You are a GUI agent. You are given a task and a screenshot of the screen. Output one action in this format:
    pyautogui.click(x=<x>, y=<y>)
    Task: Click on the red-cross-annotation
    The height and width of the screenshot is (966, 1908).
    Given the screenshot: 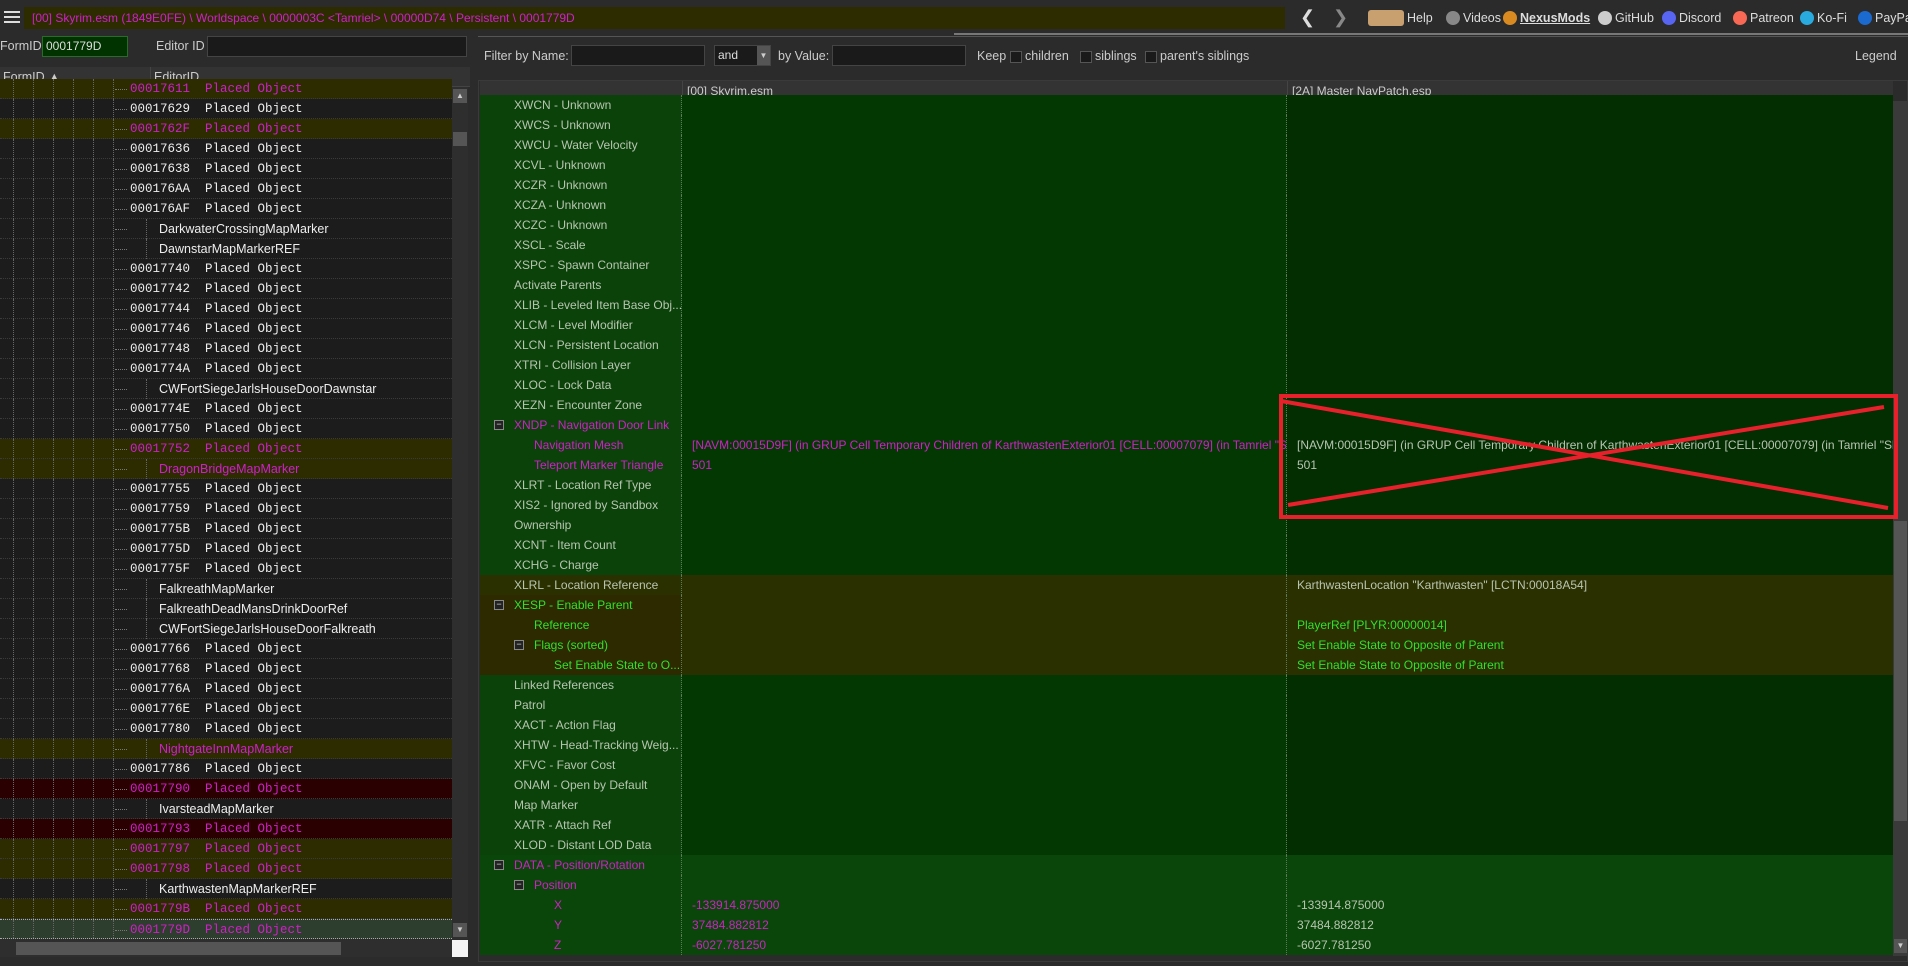 What is the action you would take?
    pyautogui.click(x=1588, y=456)
    